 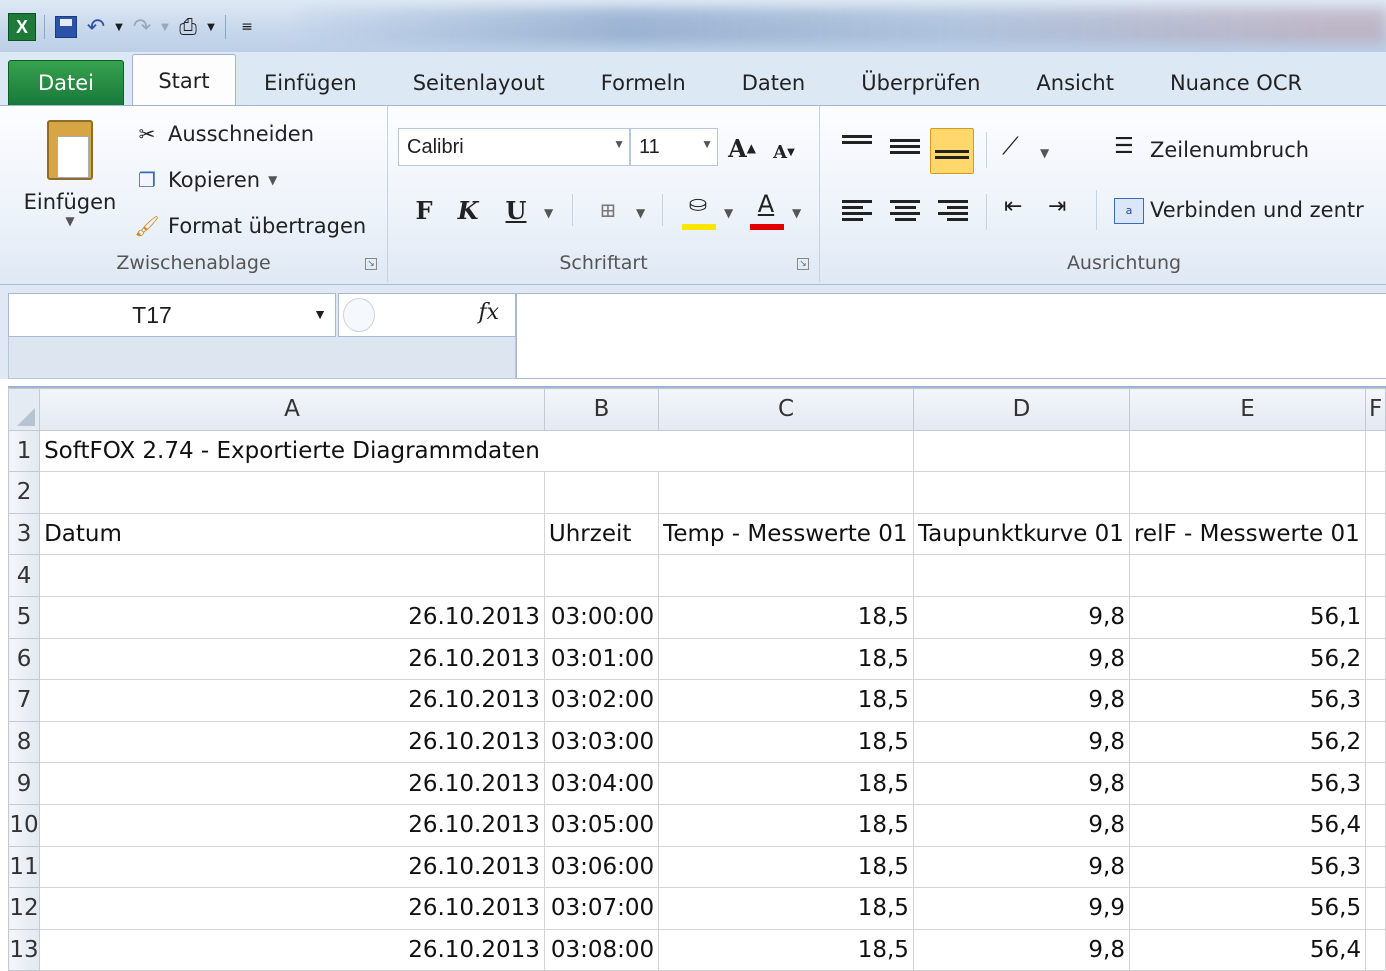 What do you see at coordinates (205, 180) in the screenshot?
I see `copy-button: ❐ Kopieren ▼` at bounding box center [205, 180].